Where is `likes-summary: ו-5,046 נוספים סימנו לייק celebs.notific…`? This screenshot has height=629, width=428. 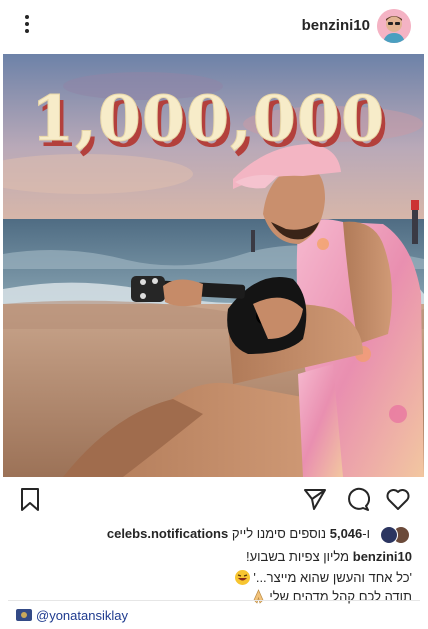 likes-summary: ו-5,046 נוספים סימנו לייק celebs.notific… is located at coordinates (192, 536).